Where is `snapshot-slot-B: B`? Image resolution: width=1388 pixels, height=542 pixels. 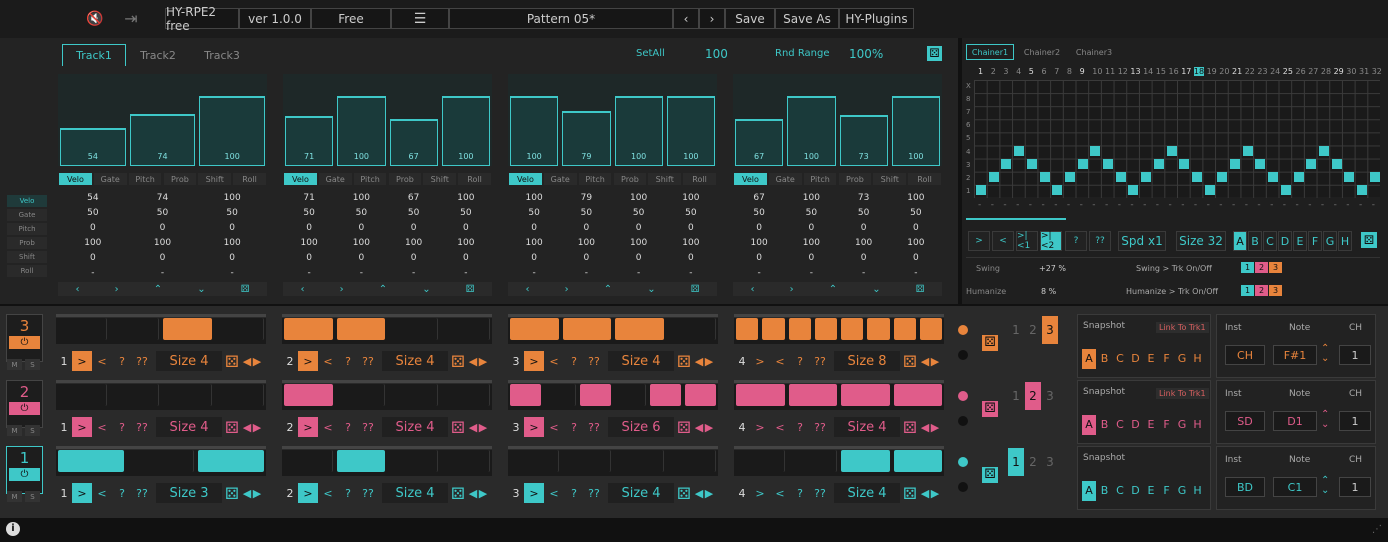
snapshot-slot-B: B is located at coordinates (1105, 425).